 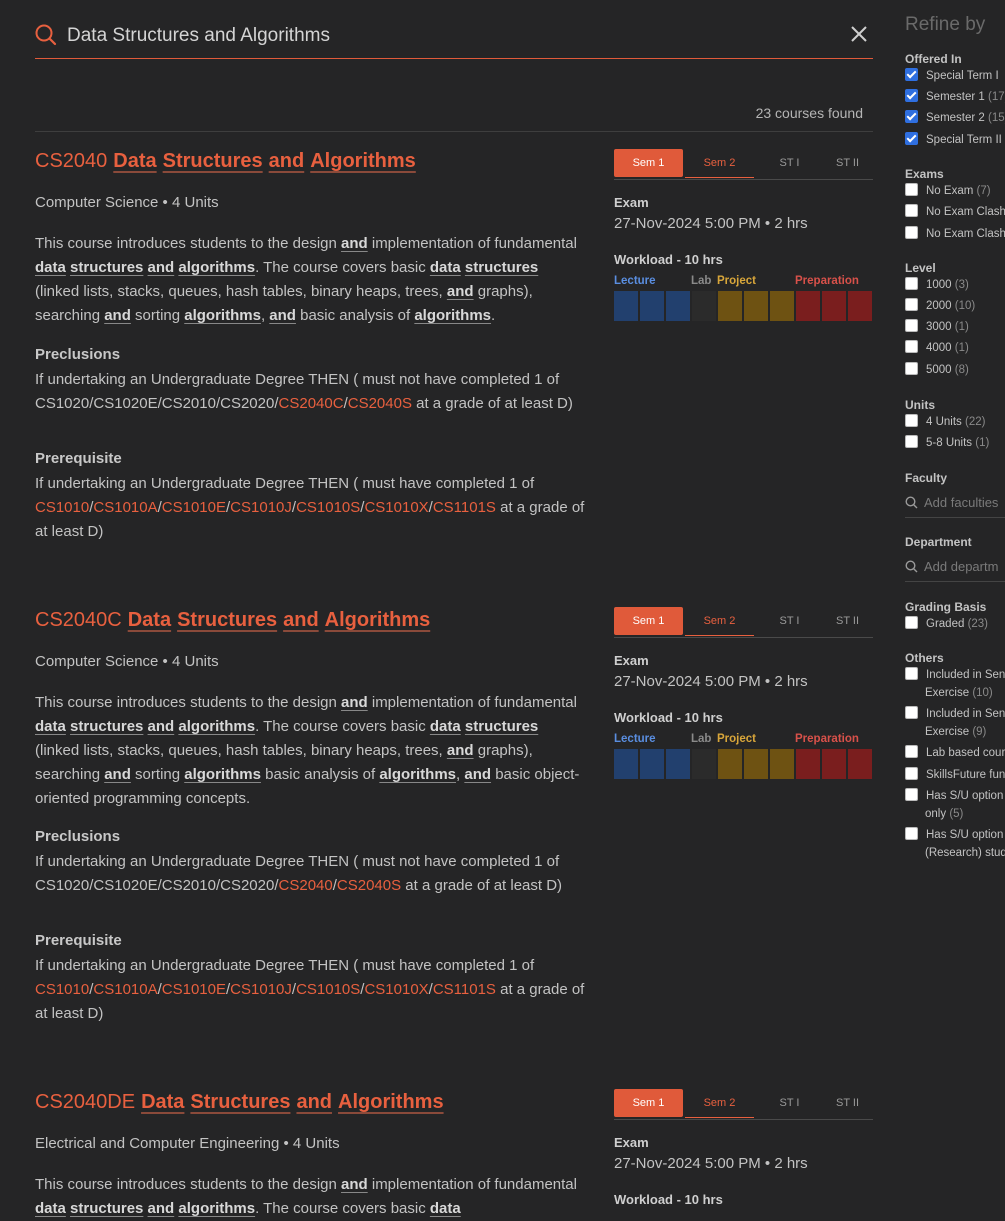 I want to click on filter-option: No Exam (7), so click(x=948, y=191).